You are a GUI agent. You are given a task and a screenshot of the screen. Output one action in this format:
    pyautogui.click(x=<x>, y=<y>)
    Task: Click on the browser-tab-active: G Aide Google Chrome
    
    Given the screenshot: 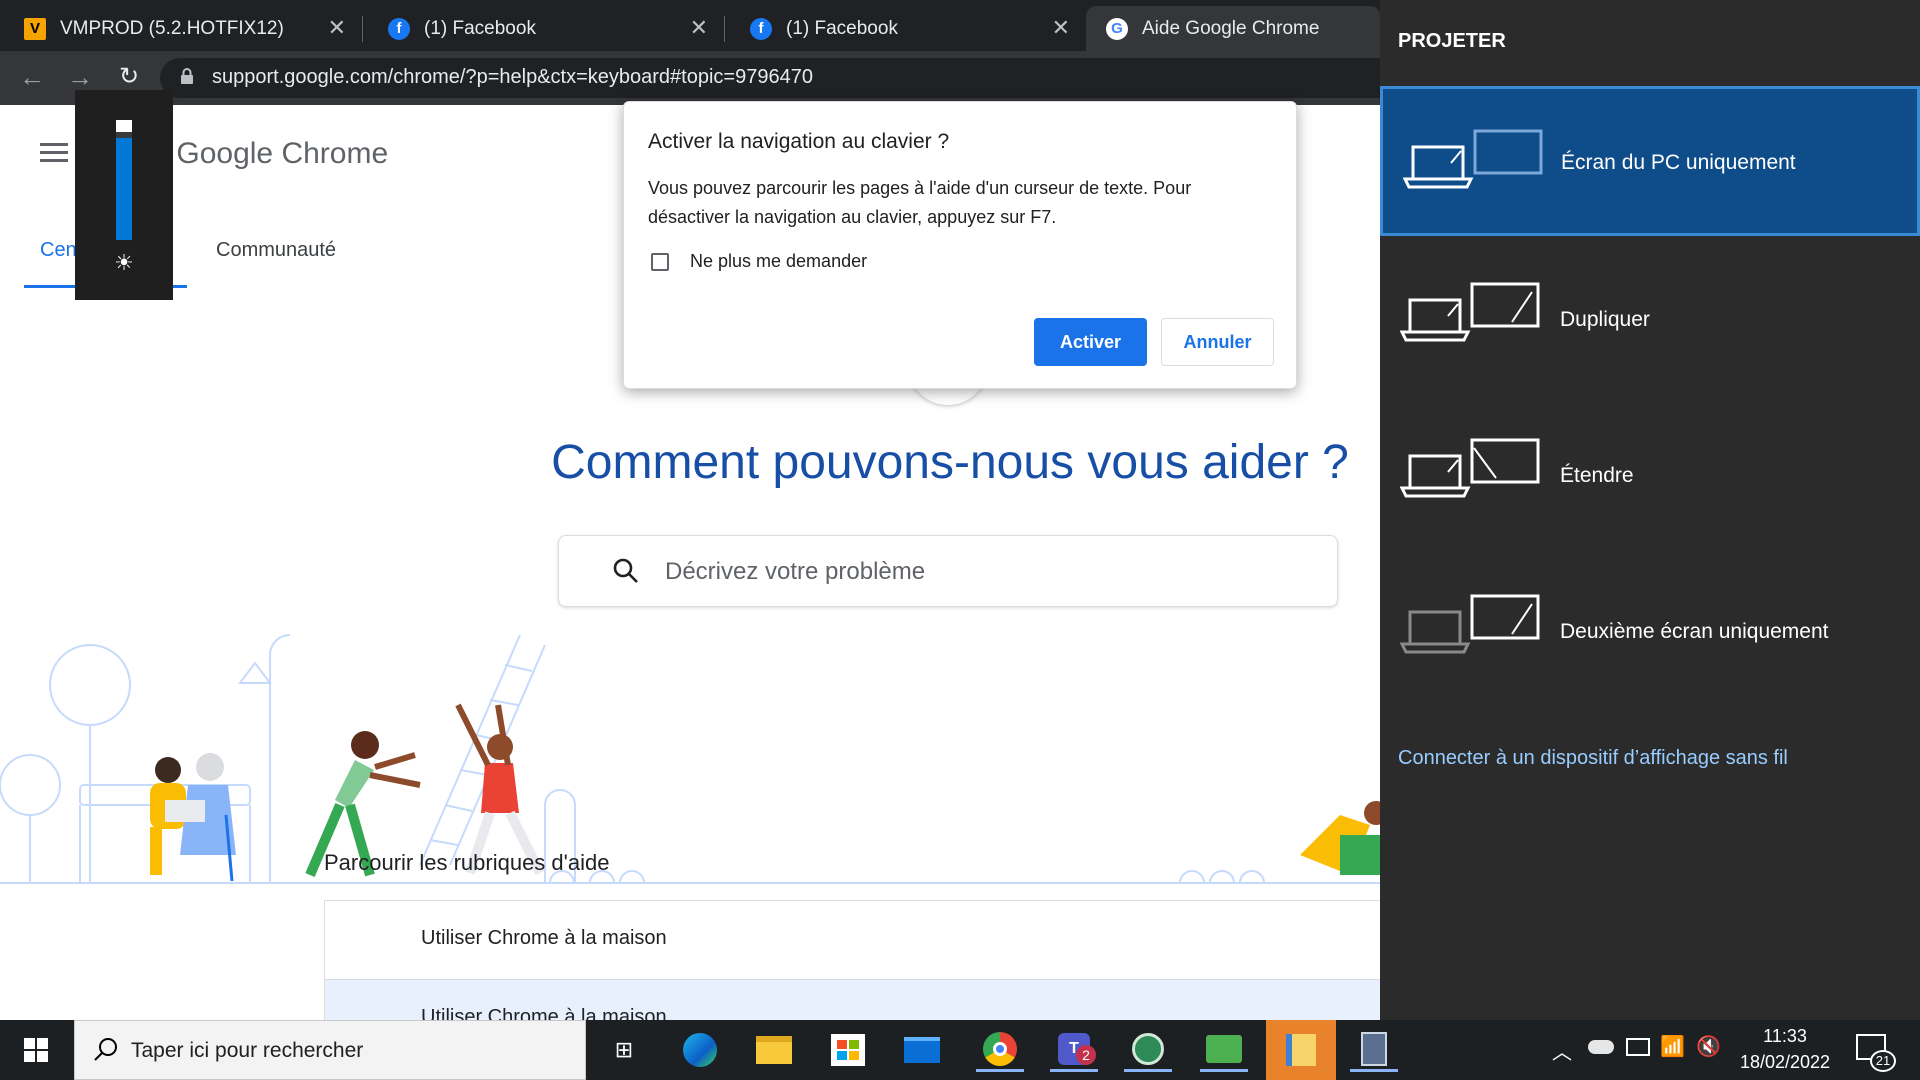 What is the action you would take?
    pyautogui.click(x=1233, y=28)
    